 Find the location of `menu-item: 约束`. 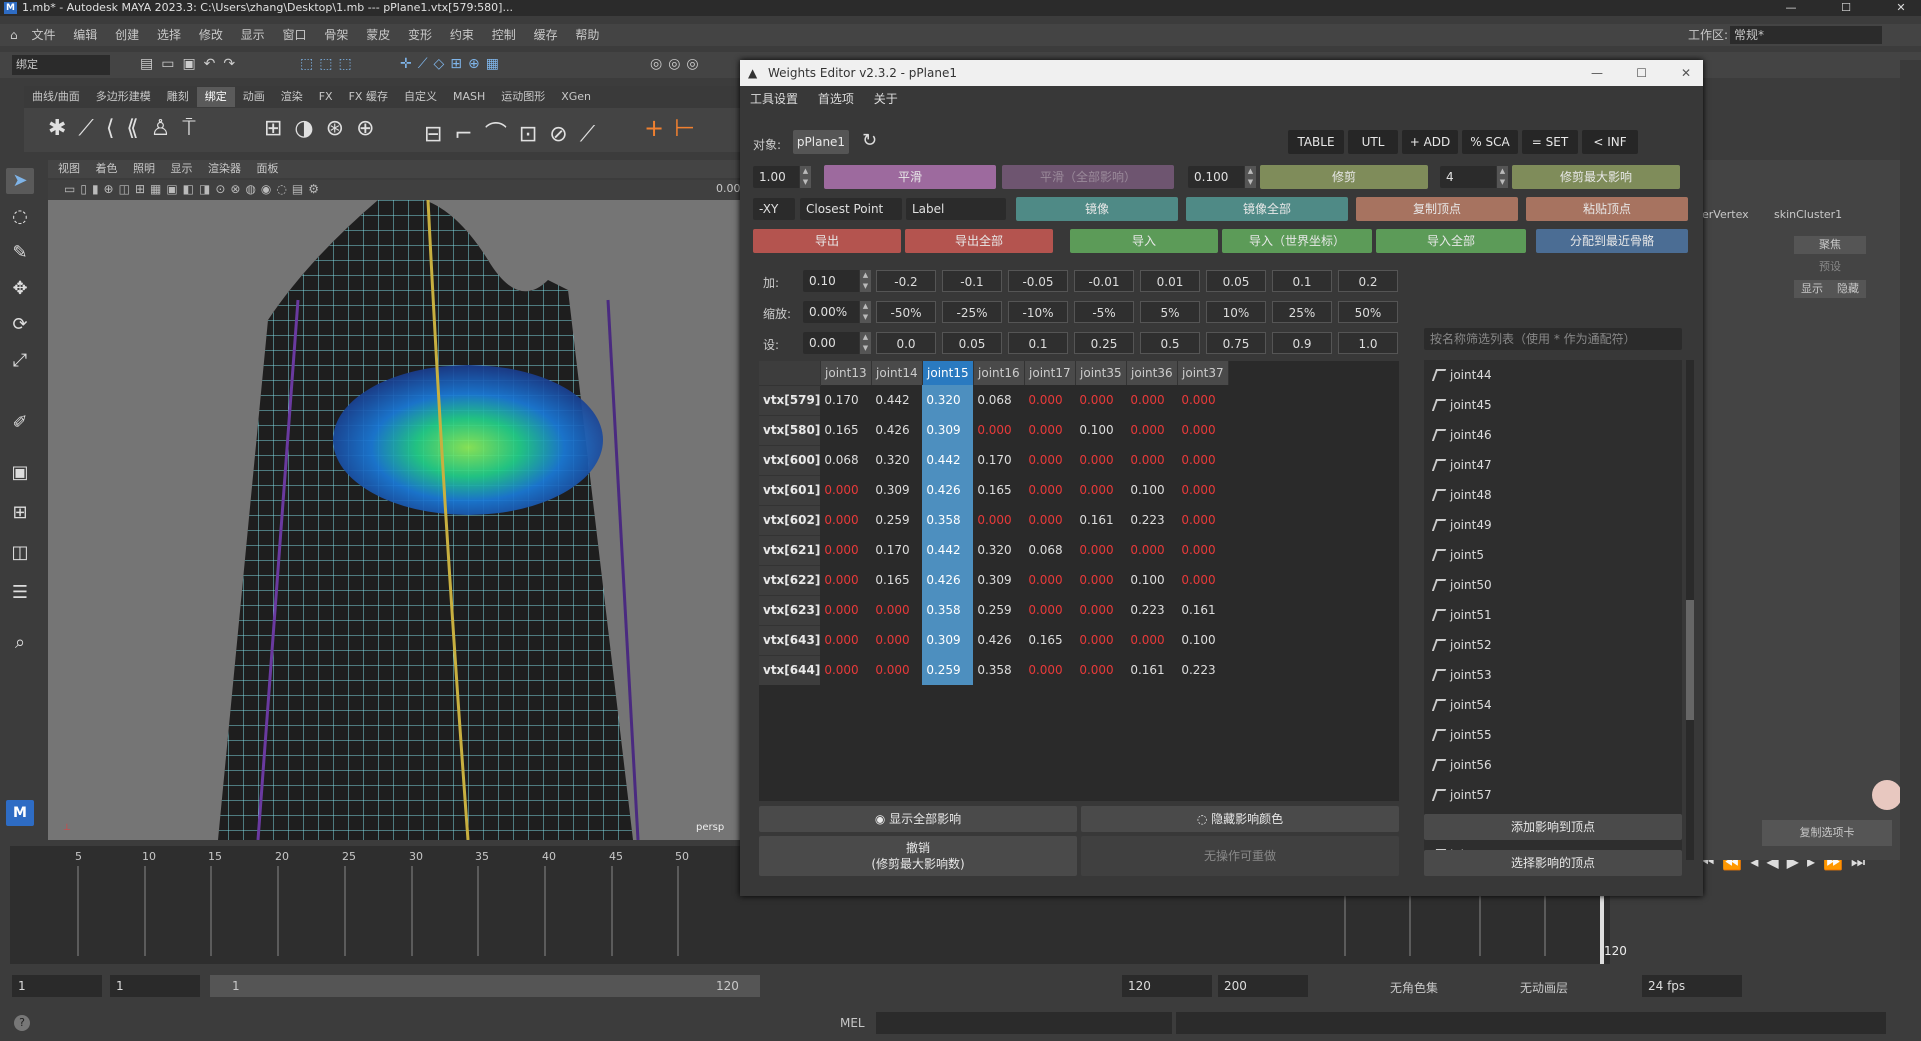

menu-item: 约束 is located at coordinates (462, 35).